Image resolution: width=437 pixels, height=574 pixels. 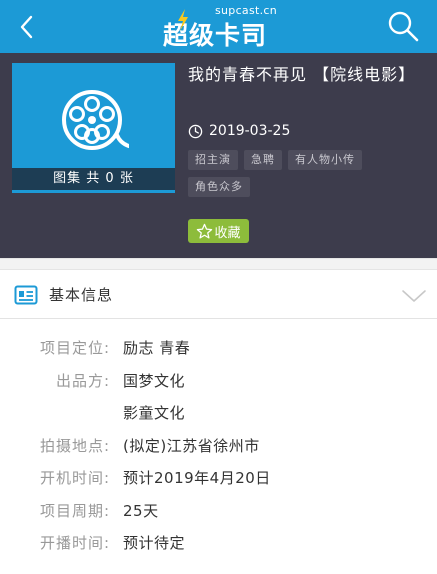 What do you see at coordinates (218, 414) in the screenshot?
I see `info-row: 影童文化` at bounding box center [218, 414].